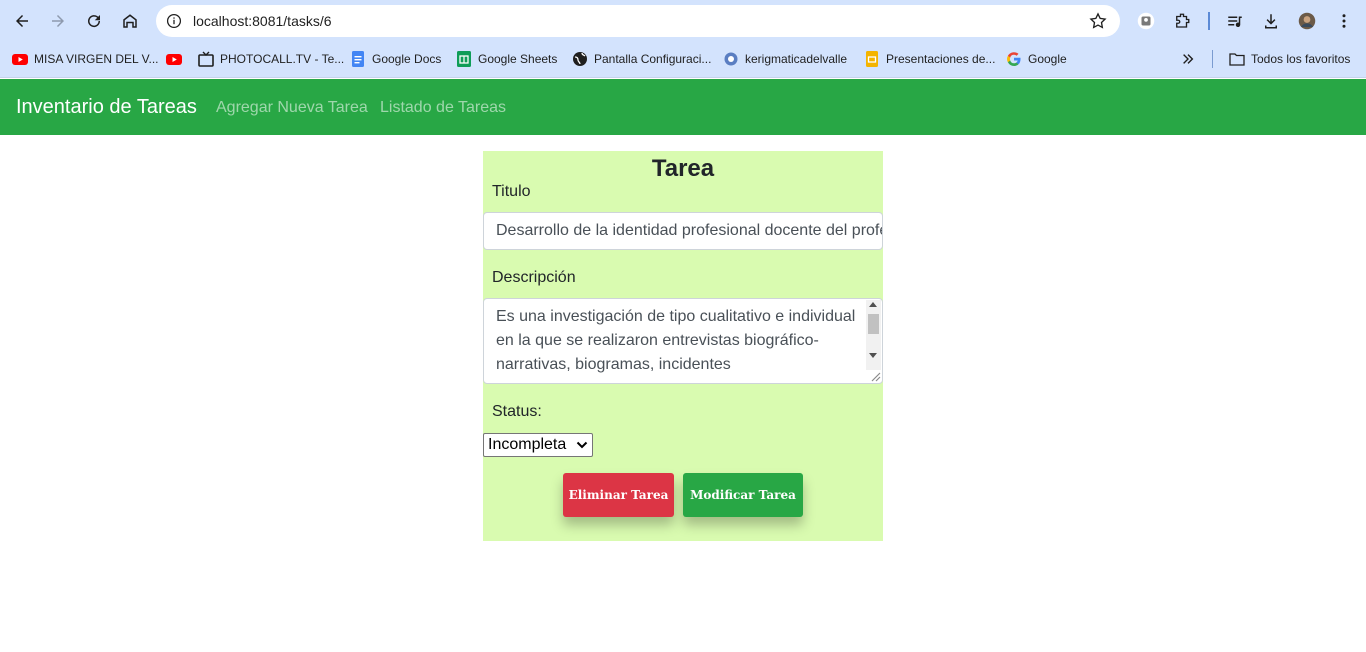  What do you see at coordinates (1237, 59) in the screenshot?
I see `folder-icon` at bounding box center [1237, 59].